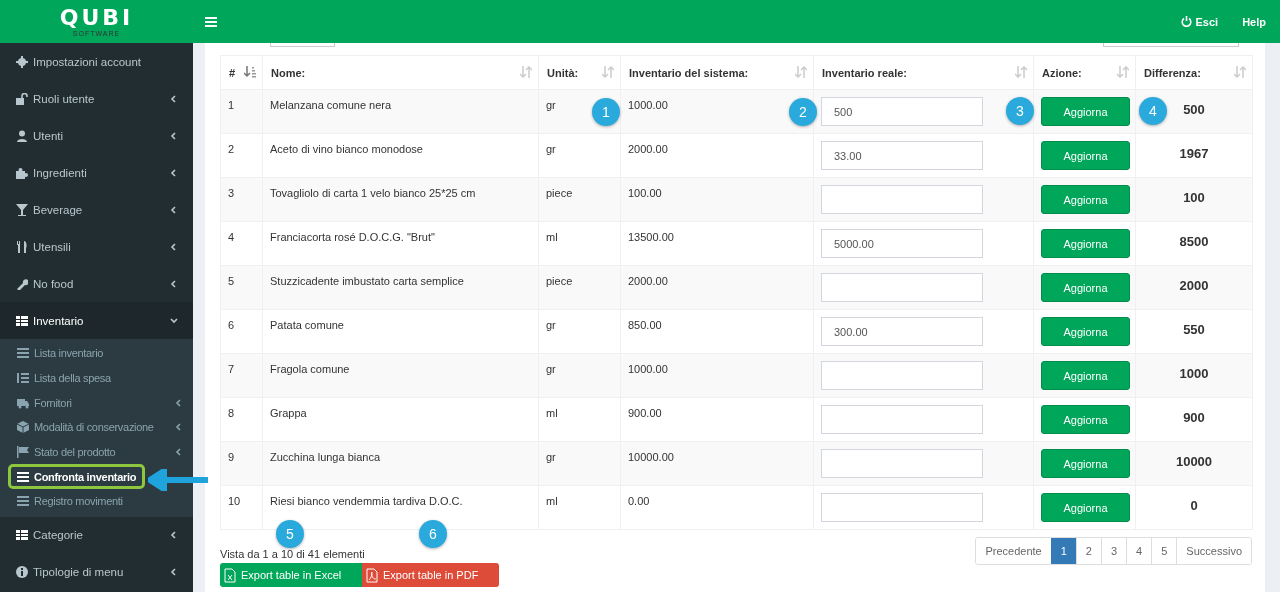 Image resolution: width=1280 pixels, height=592 pixels. Describe the element at coordinates (902, 111) in the screenshot. I see `quantity-input: 500` at that location.